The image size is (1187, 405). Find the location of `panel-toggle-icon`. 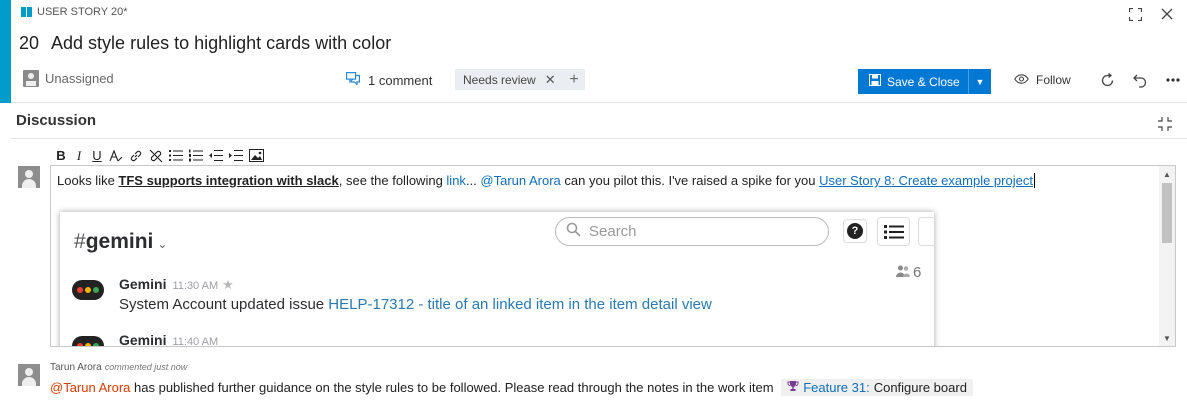

panel-toggle-icon is located at coordinates (926, 231).